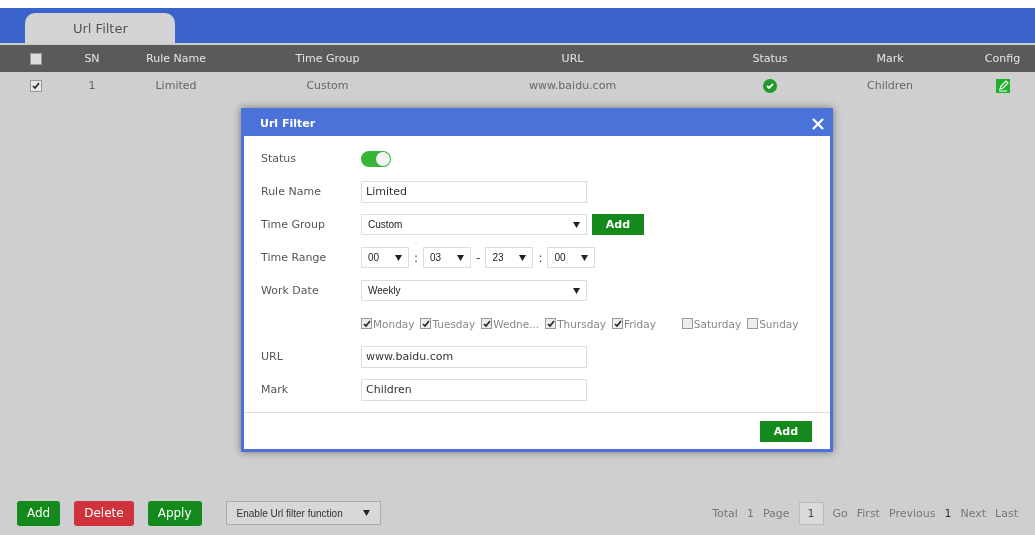 This screenshot has width=1035, height=535. I want to click on time-group-select: Custom, so click(474, 224).